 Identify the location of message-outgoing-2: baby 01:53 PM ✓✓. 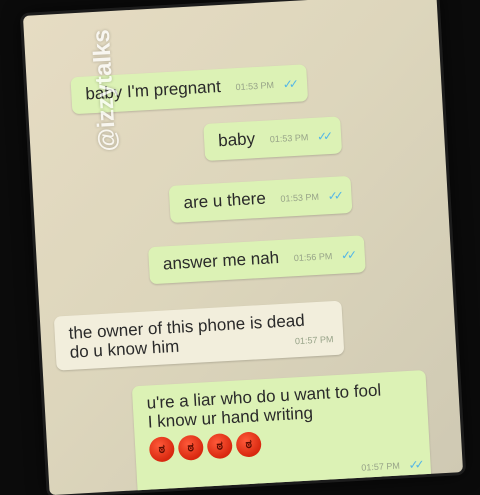
(273, 138).